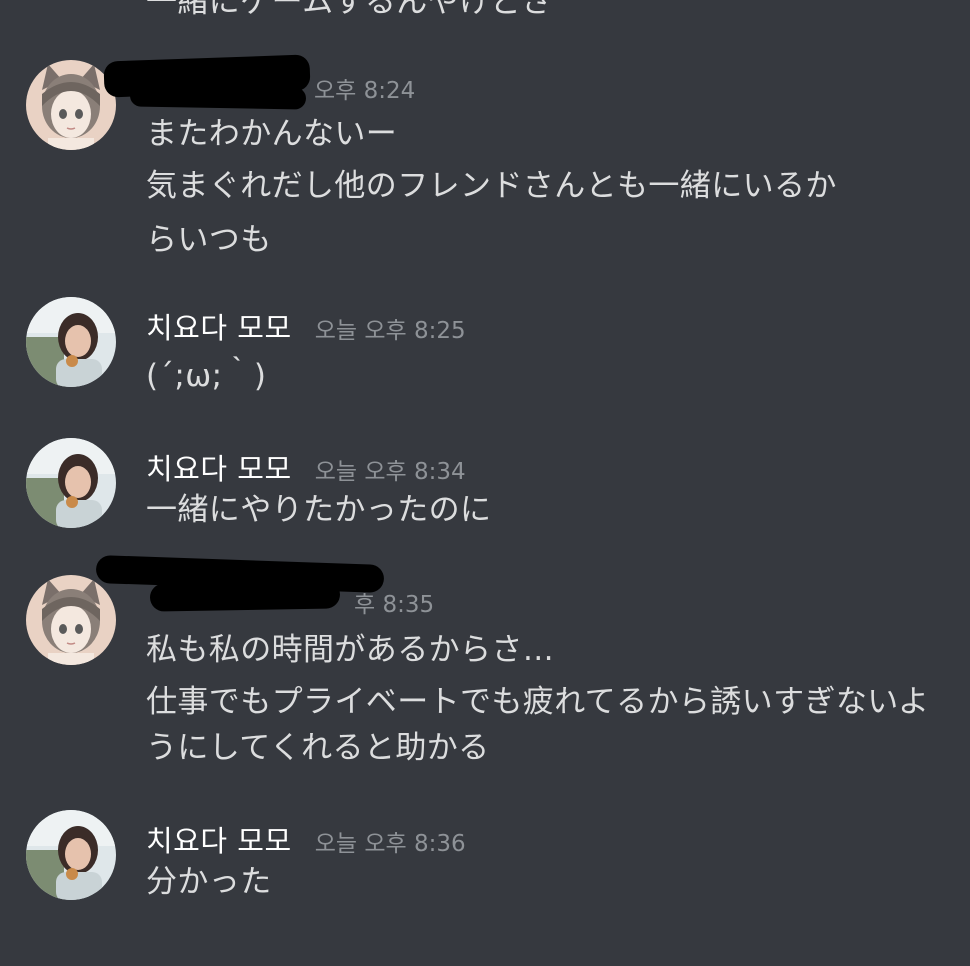 The height and width of the screenshot is (966, 970). I want to click on message-line: 気まぐれだし他のフレンドさんとも一緒にいるか, so click(491, 186).